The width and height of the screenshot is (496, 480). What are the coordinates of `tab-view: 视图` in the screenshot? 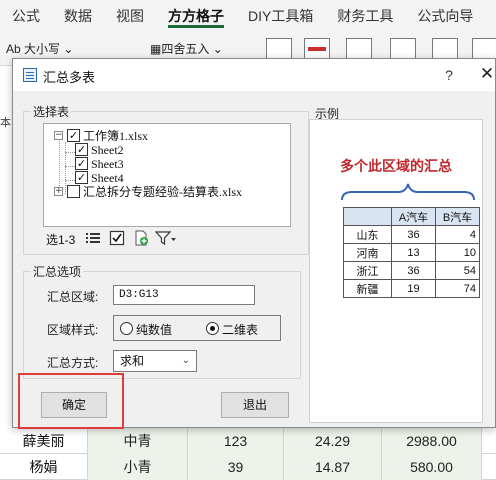 It's located at (130, 16).